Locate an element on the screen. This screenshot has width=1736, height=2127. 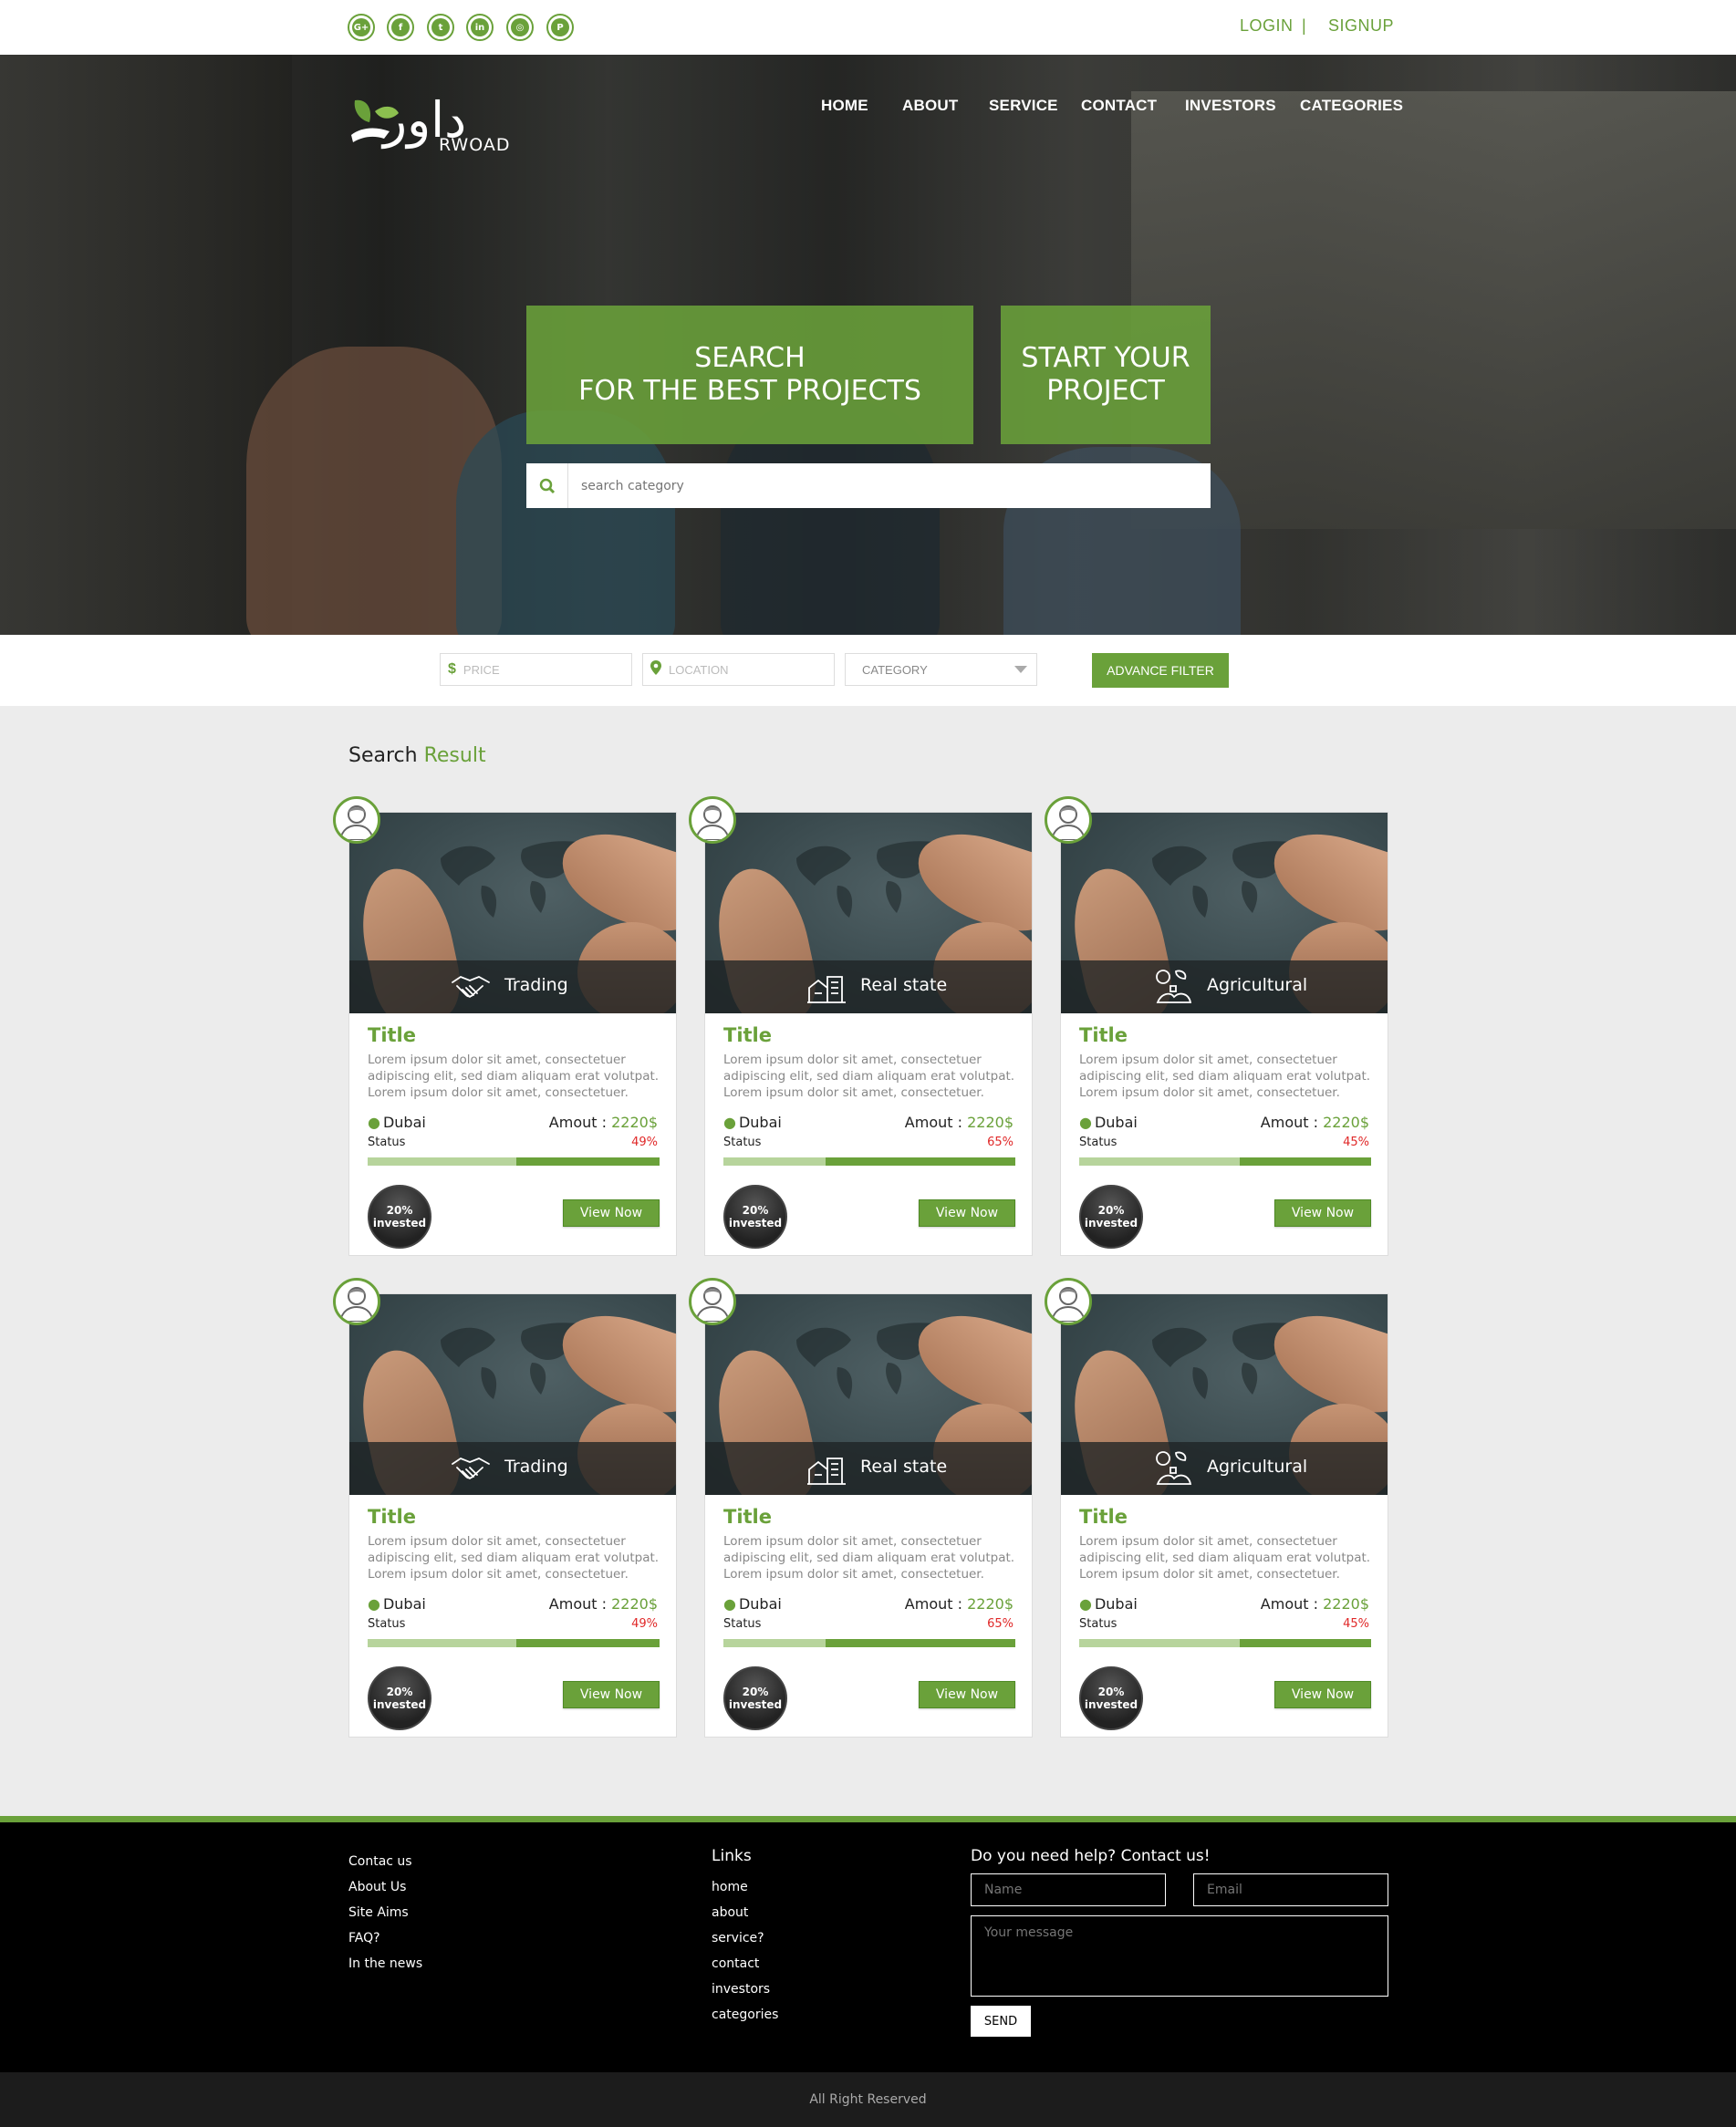
facebook-icon: f is located at coordinates (400, 28).